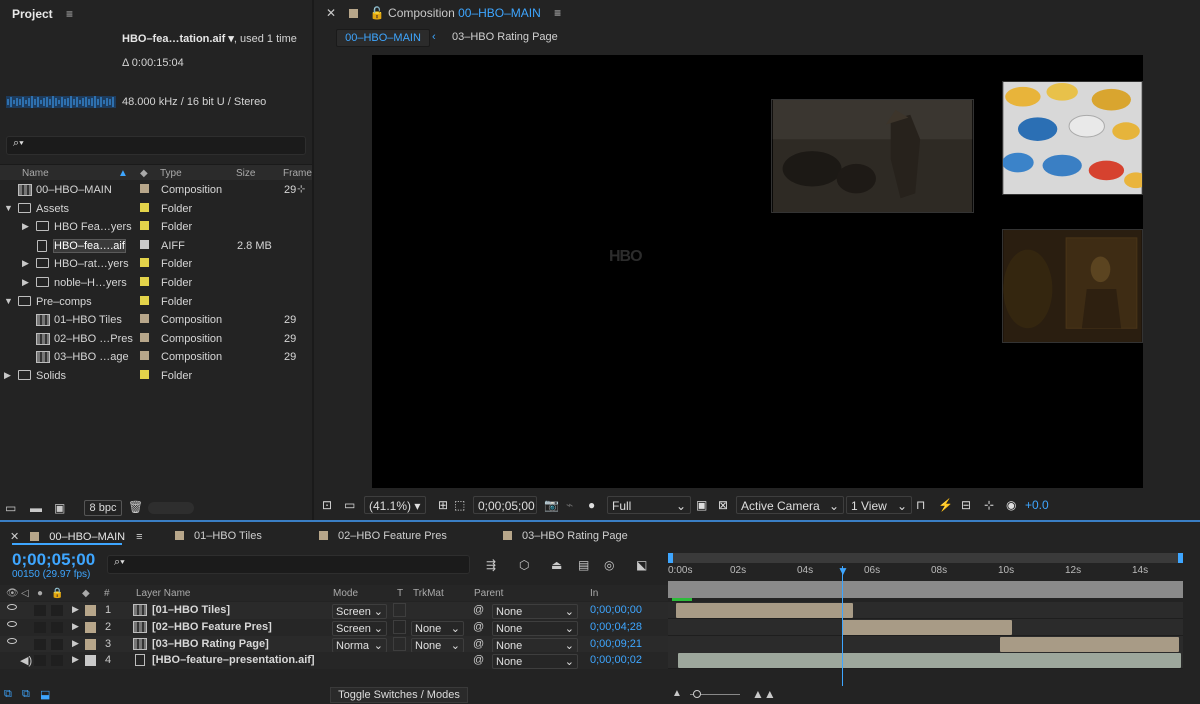 The width and height of the screenshot is (1200, 704). I want to click on frame-blending-icon: ▤, so click(583, 565).